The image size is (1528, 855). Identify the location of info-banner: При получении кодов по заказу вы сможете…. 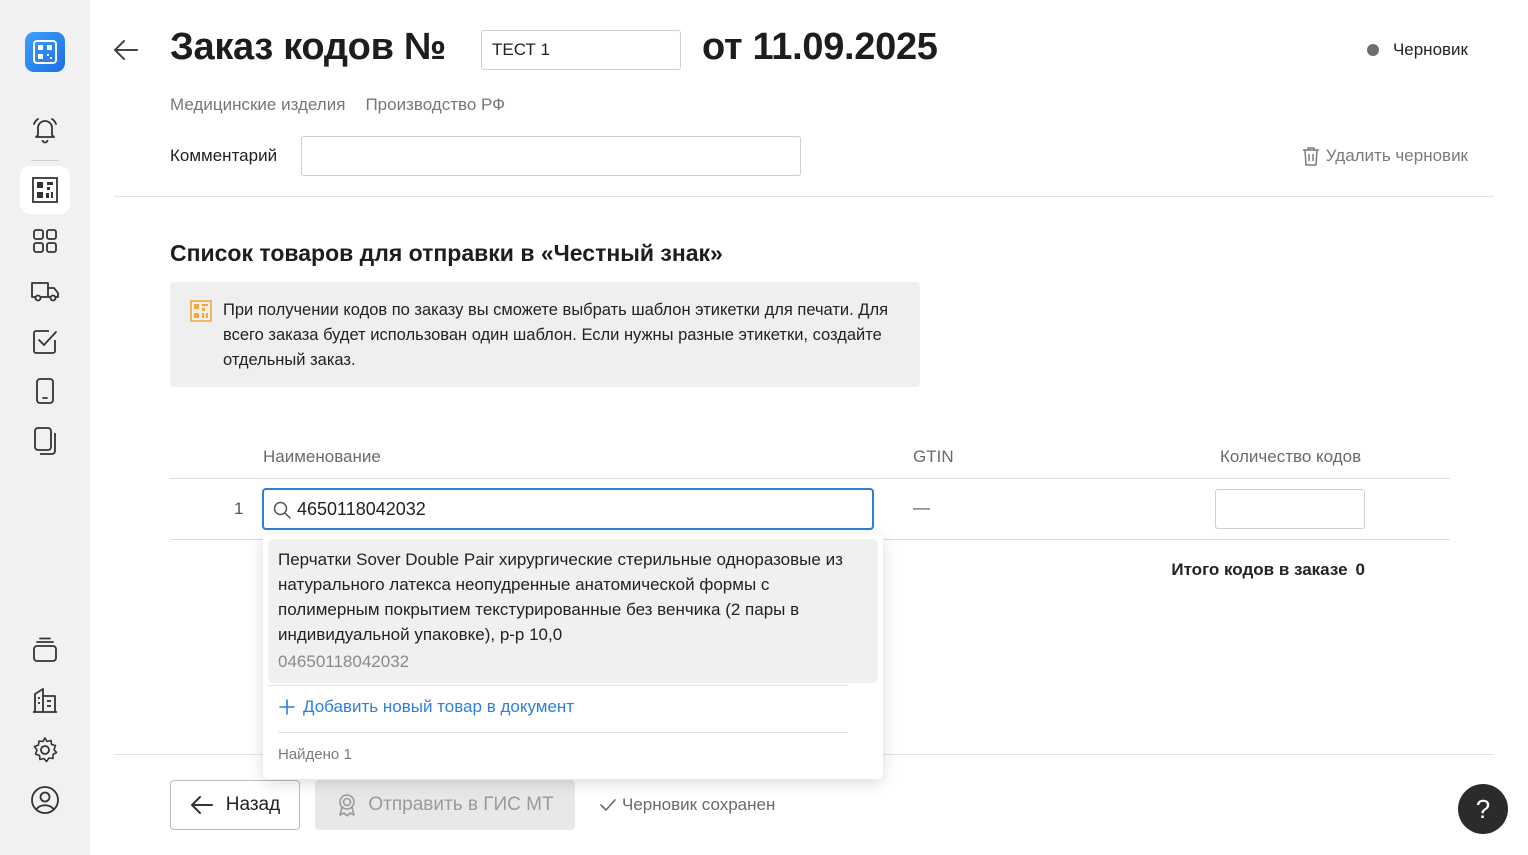
(545, 334).